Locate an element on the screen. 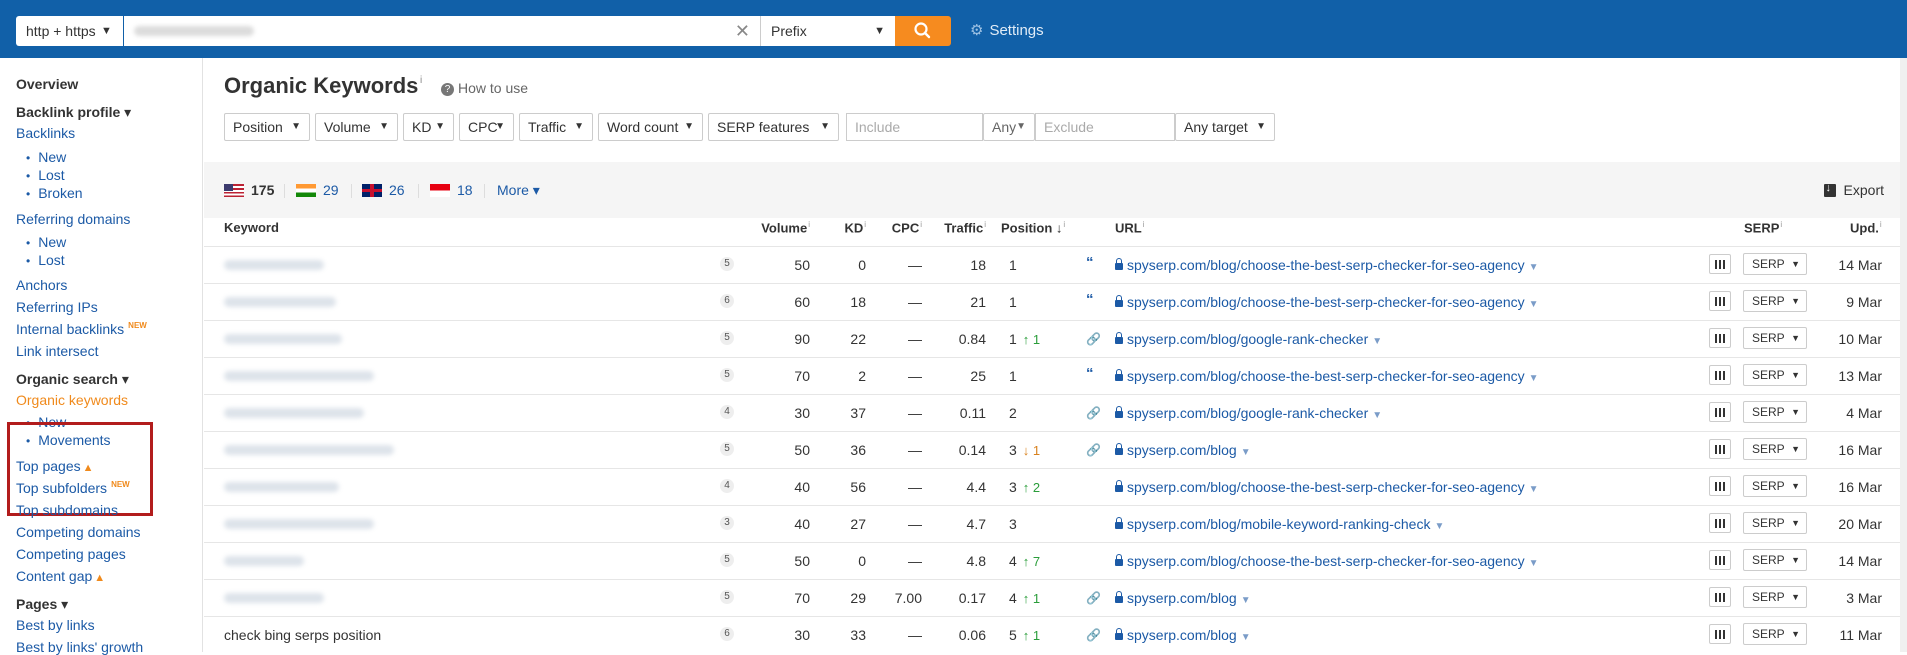 The image size is (1907, 655). sidebar-item-link-intersect: Link intersect is located at coordinates (57, 351).